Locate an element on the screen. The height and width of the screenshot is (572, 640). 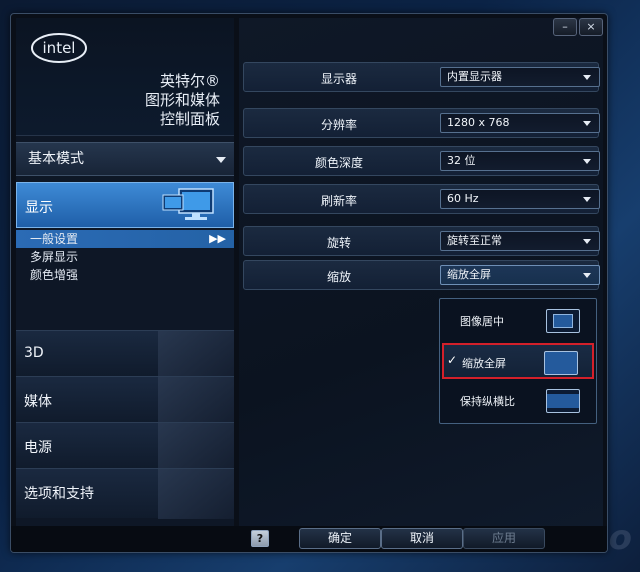
display-device-row: 显示器 内置显示器 is located at coordinates (421, 77).